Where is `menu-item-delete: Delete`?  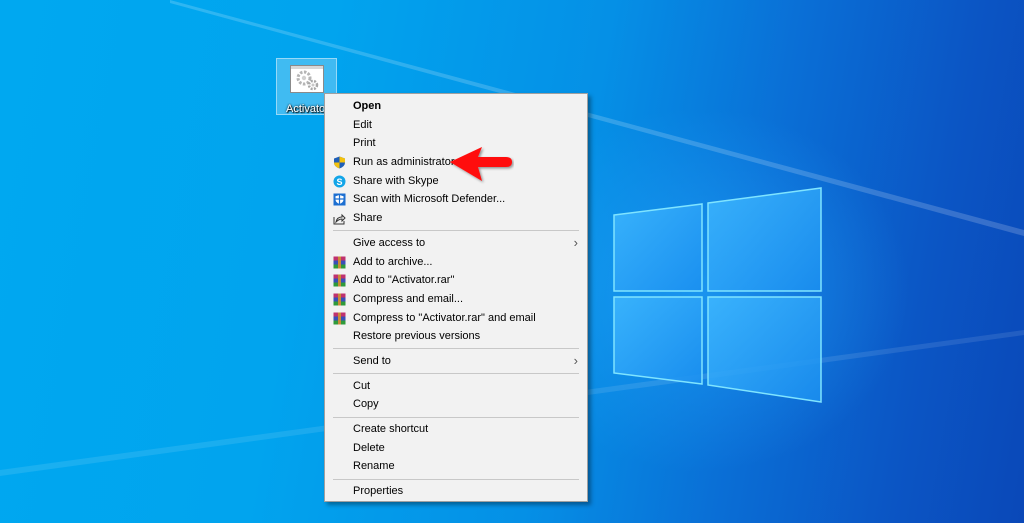 menu-item-delete: Delete is located at coordinates (456, 448).